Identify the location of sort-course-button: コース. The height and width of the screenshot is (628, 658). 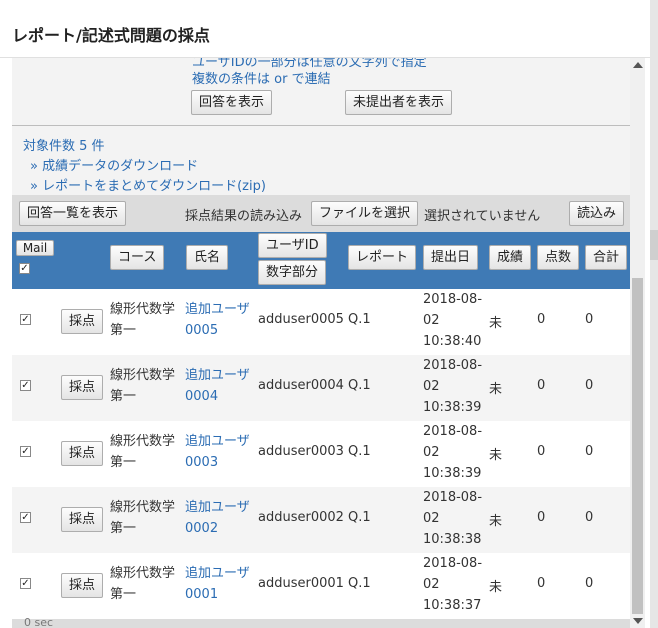
(137, 257).